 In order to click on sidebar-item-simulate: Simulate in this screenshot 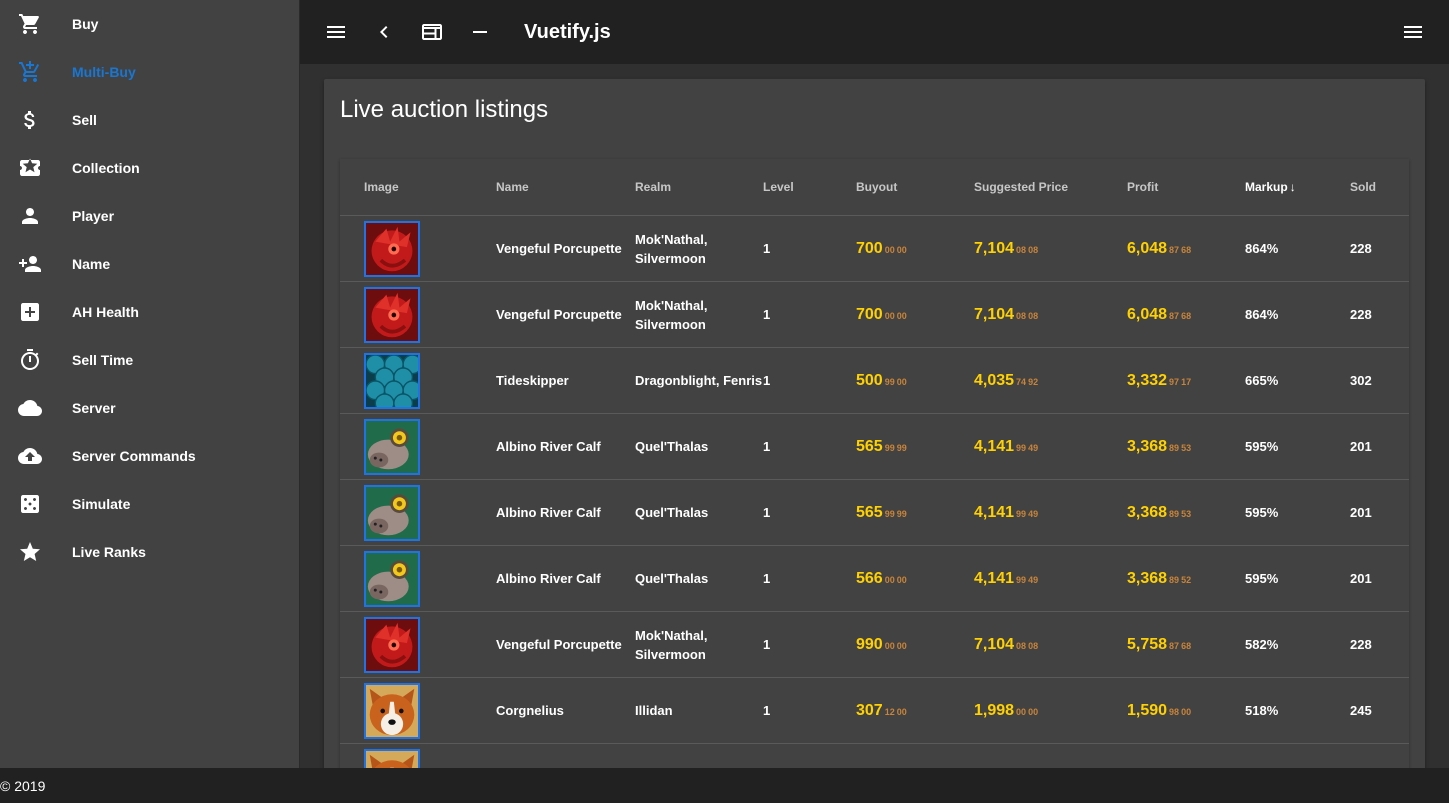, I will do `click(149, 504)`.